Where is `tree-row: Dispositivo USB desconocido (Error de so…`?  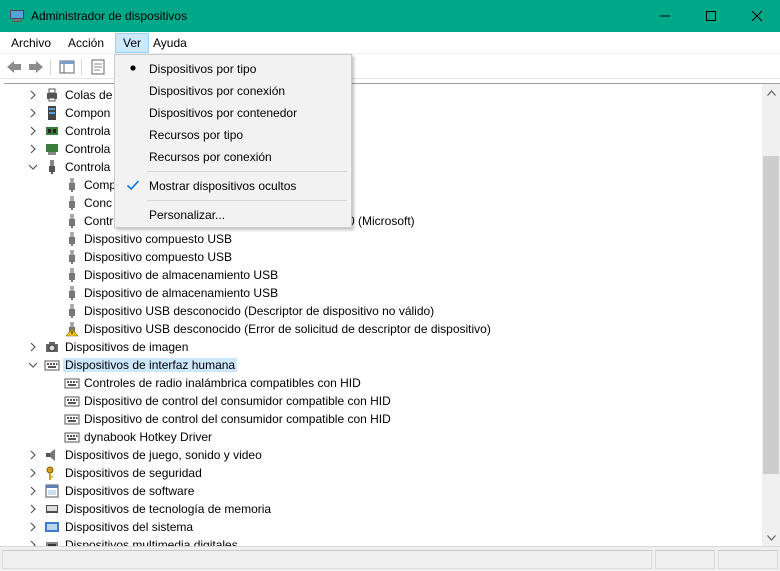 tree-row: Dispositivo USB desconocido (Error de so… is located at coordinates (383, 329).